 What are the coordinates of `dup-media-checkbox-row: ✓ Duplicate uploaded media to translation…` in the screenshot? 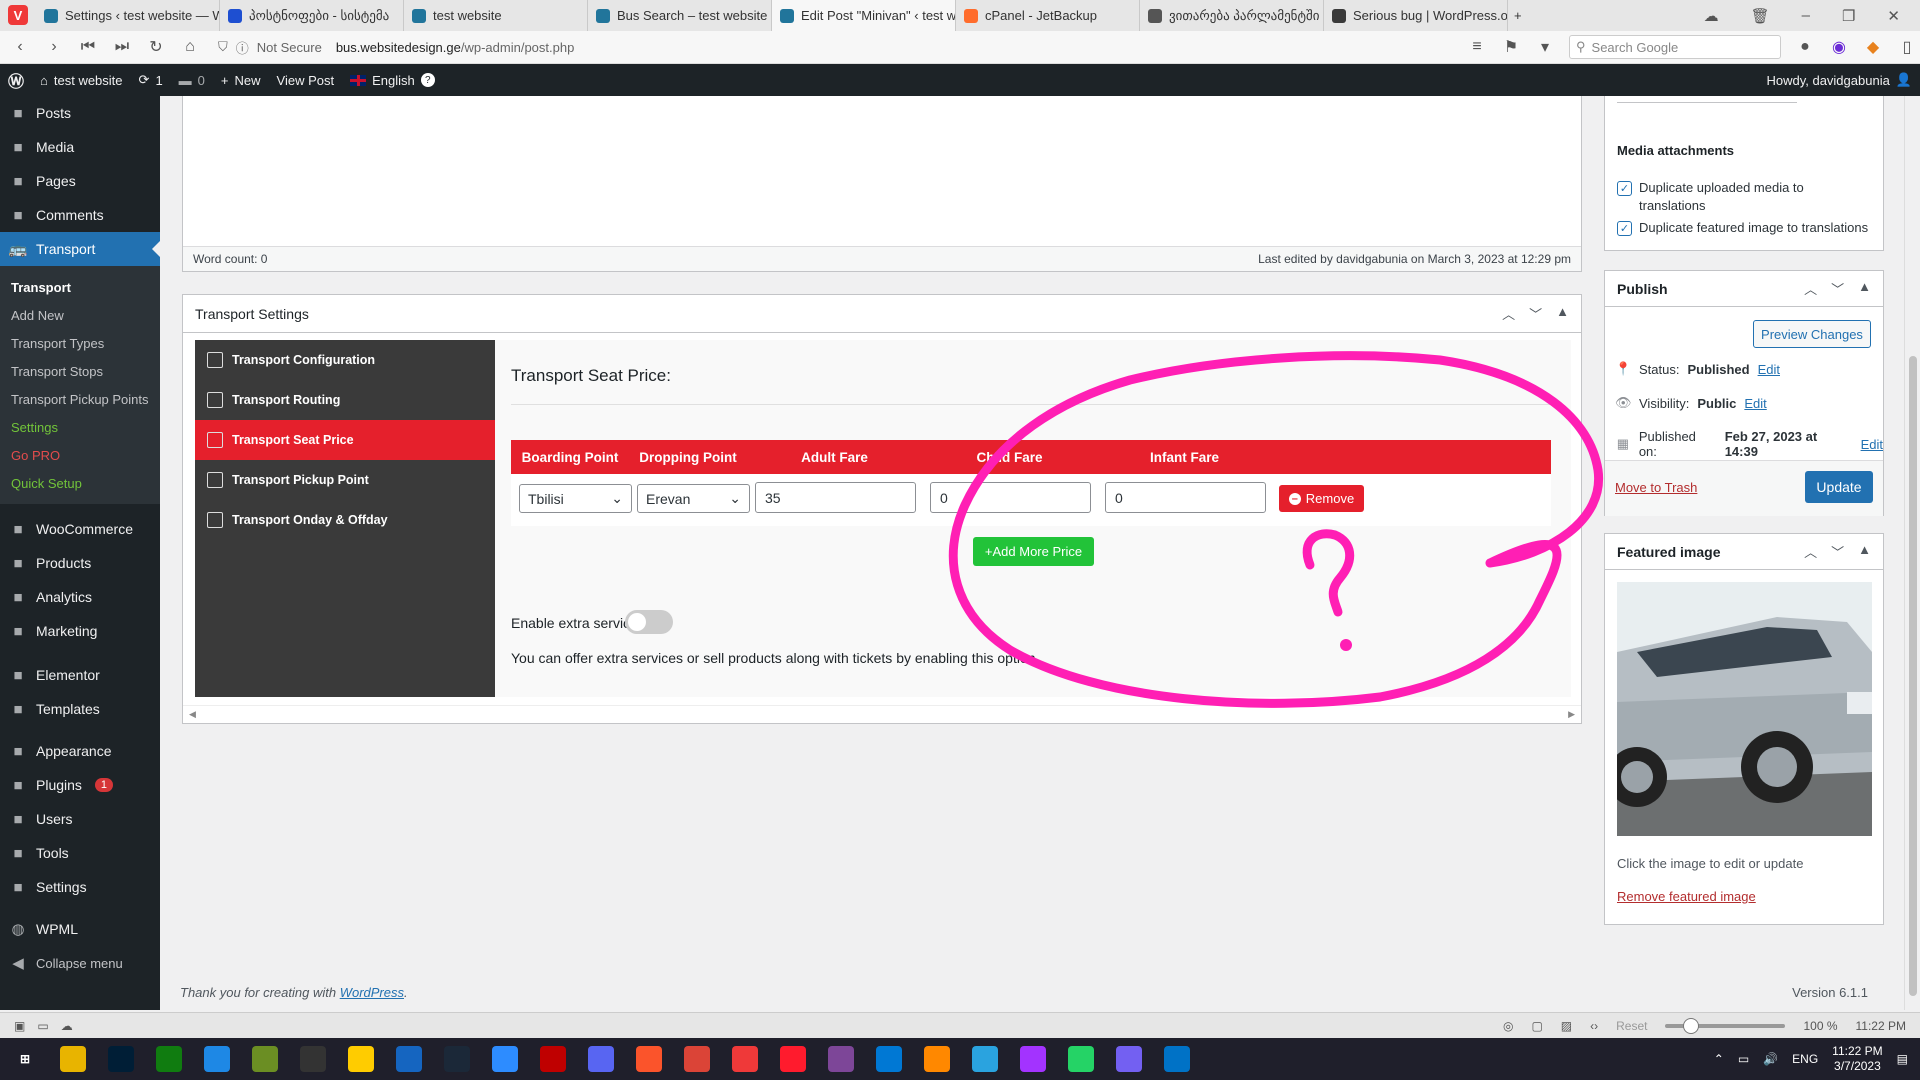 It's located at (1742, 197).